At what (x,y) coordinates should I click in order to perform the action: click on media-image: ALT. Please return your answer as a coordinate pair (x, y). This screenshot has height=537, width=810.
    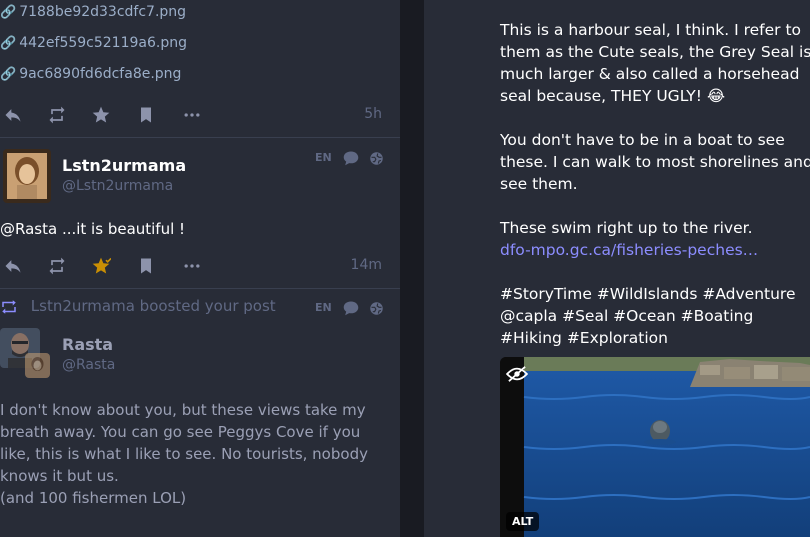
    Looking at the image, I should click on (655, 447).